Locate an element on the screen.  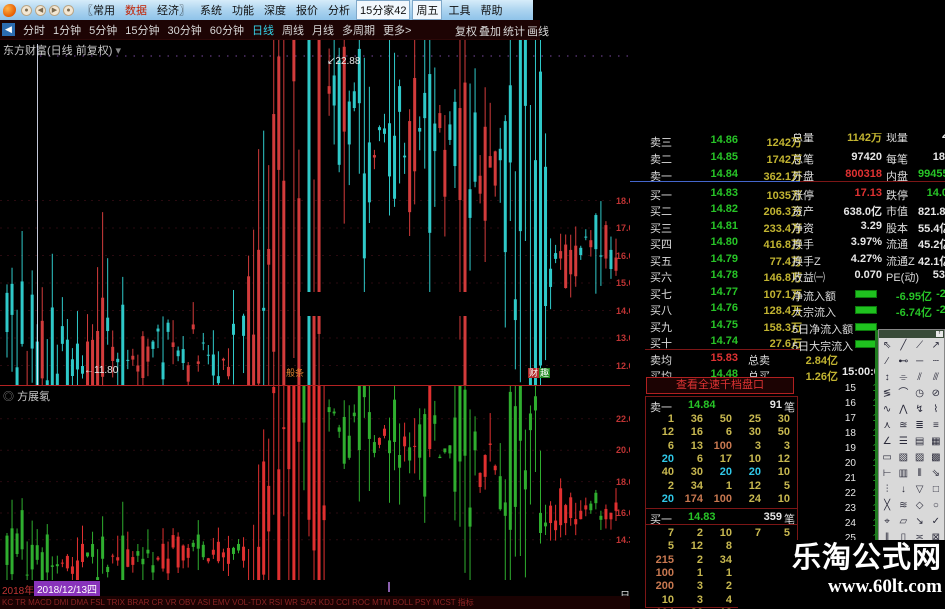
menu-item-深度: 深度 is located at coordinates (275, 10).